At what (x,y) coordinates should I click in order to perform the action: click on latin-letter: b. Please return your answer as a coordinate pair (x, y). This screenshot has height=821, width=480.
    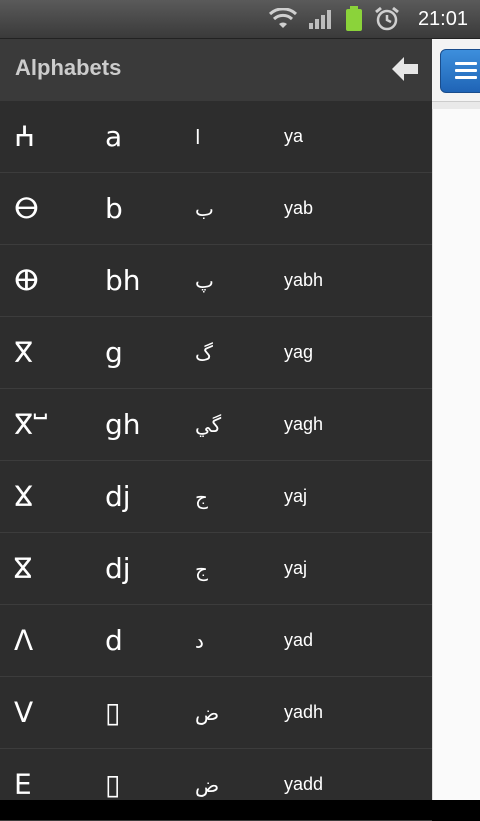
    Looking at the image, I should click on (114, 208).